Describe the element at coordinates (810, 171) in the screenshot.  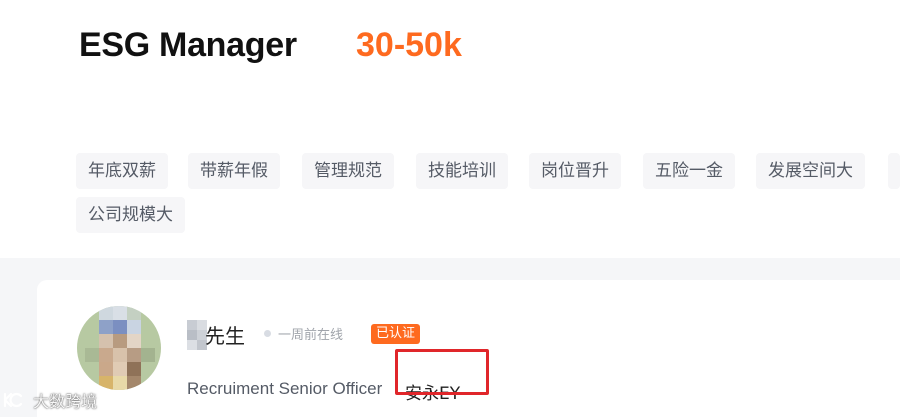
I see `benefit-tag: 发展空间大` at that location.